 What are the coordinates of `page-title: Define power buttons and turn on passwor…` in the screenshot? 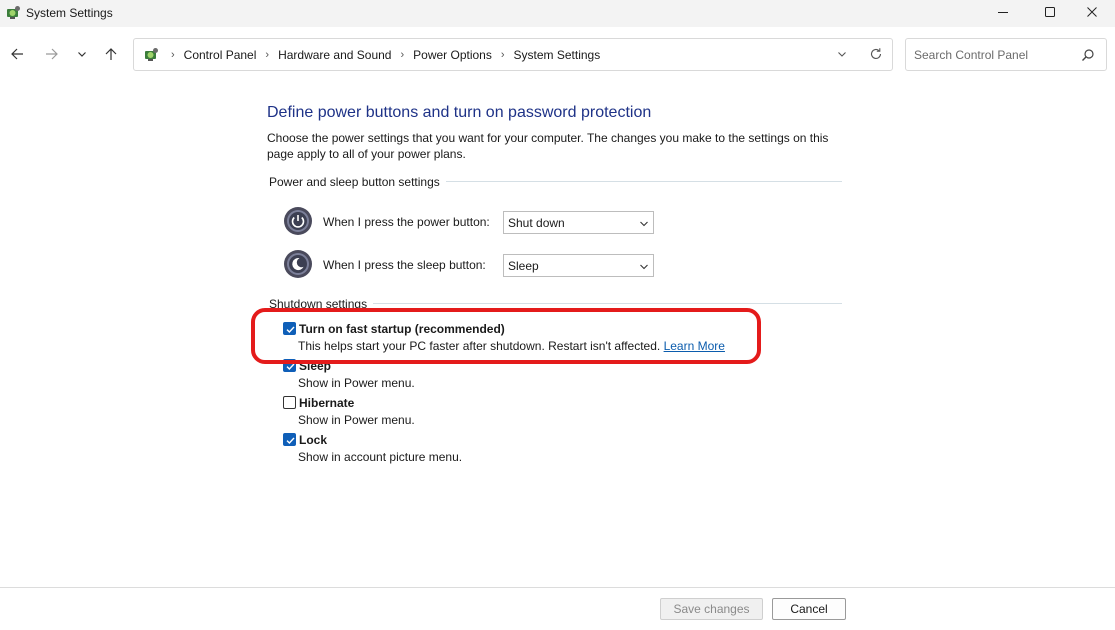 It's located at (459, 112).